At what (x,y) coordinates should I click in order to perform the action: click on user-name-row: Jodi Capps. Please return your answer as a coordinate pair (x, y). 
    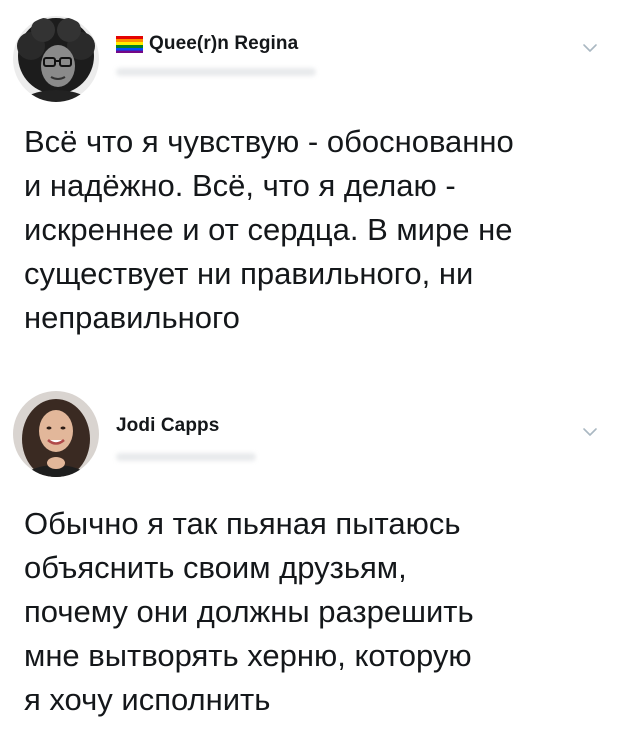
    Looking at the image, I should click on (167, 426).